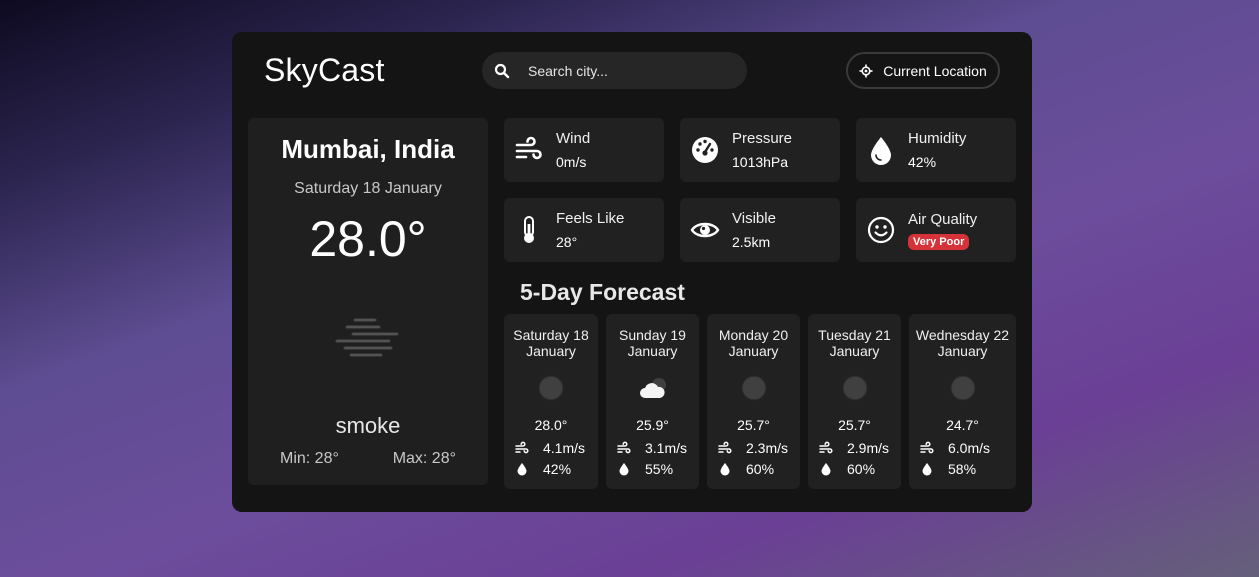 This screenshot has height=577, width=1259. I want to click on forecast-card: Sunday 19 January 25.9° 3.1m/s 55%, so click(652, 401).